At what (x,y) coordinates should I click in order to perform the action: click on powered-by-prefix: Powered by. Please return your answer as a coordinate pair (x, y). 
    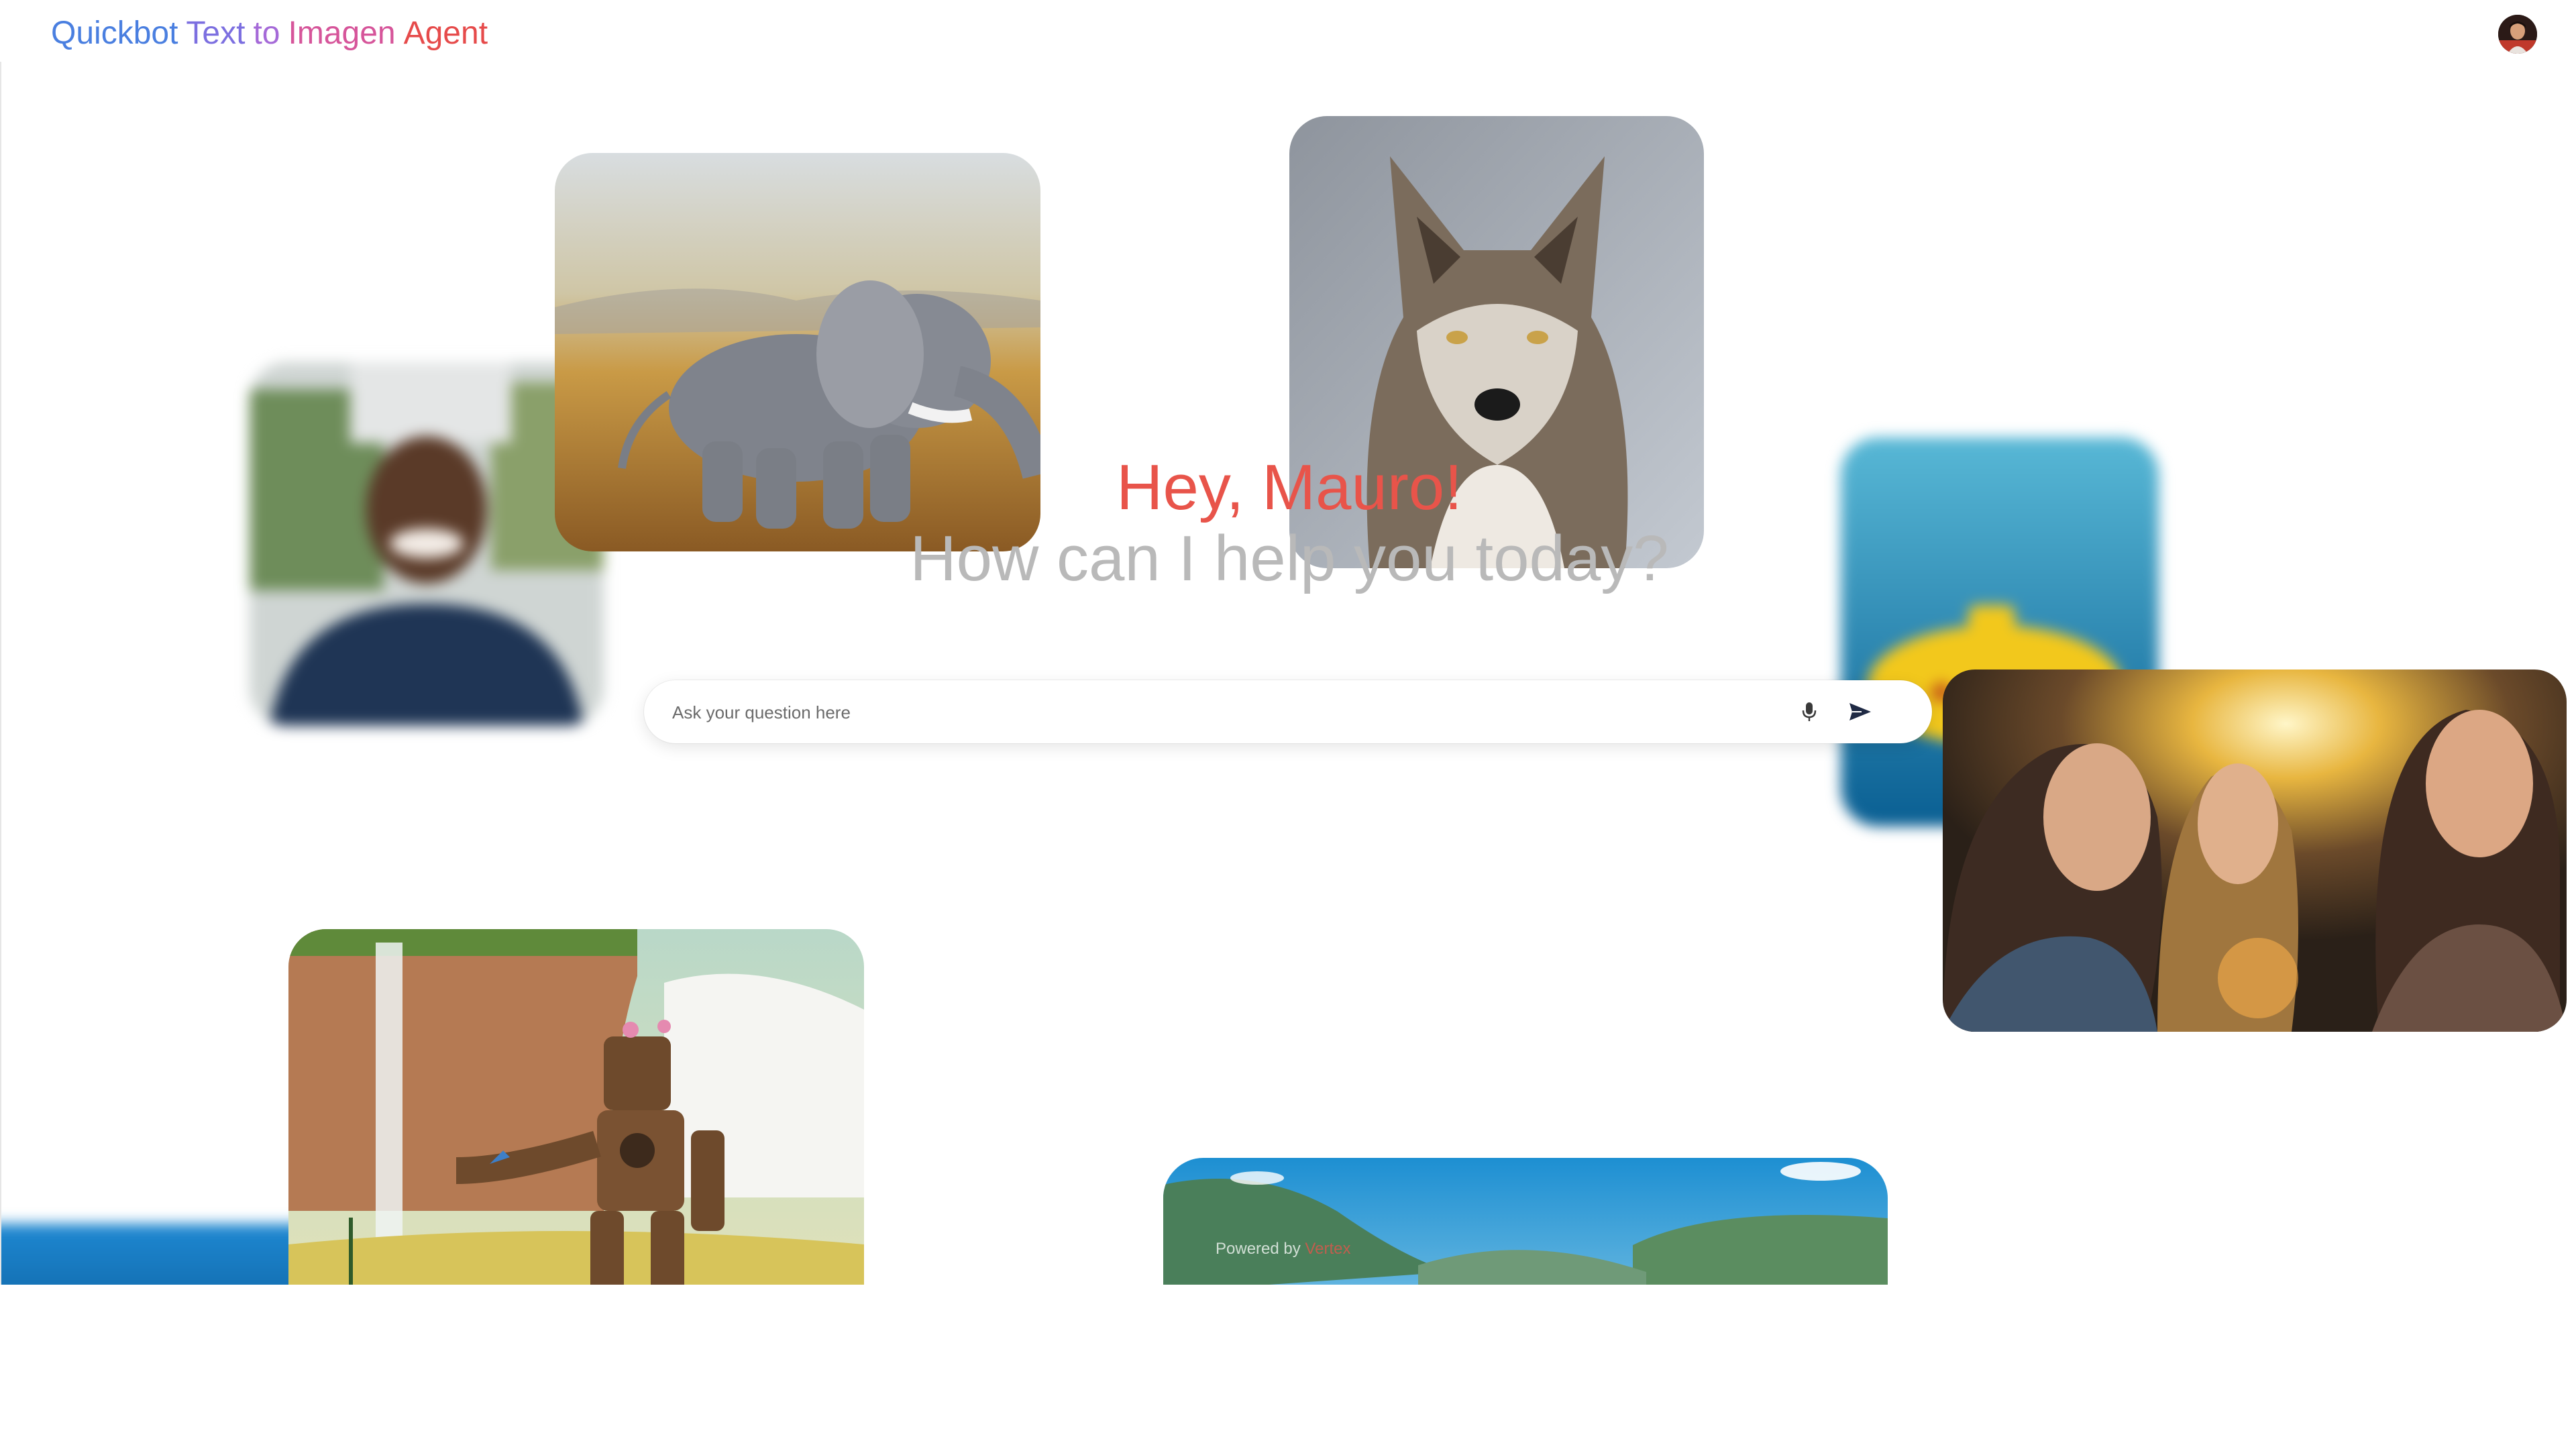
    Looking at the image, I should click on (1258, 1249).